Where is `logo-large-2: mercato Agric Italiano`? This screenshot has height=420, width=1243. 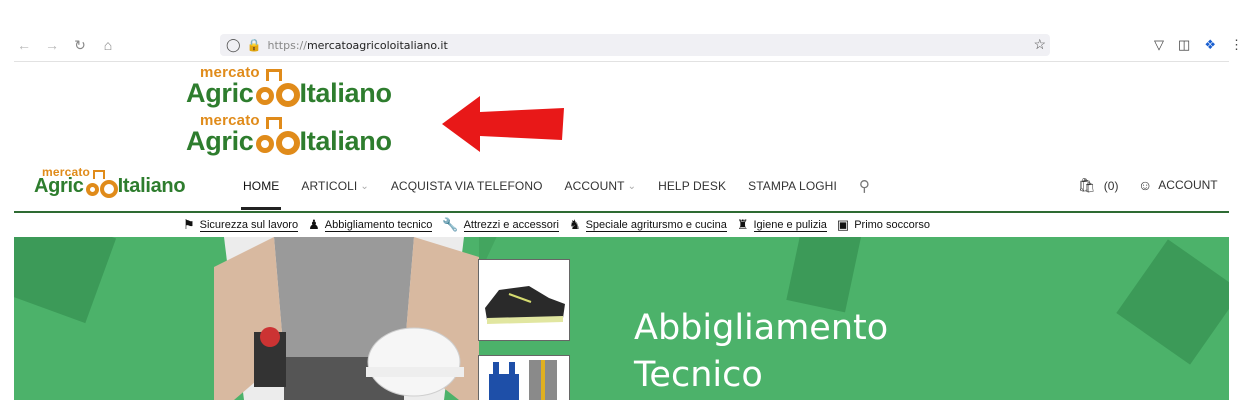
logo-large-2: mercato Agric Italiano is located at coordinates (289, 134).